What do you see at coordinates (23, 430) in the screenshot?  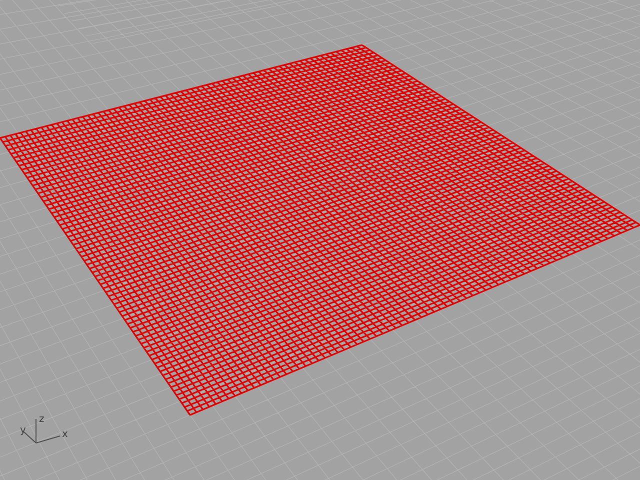 I see `y-axis-label: y` at bounding box center [23, 430].